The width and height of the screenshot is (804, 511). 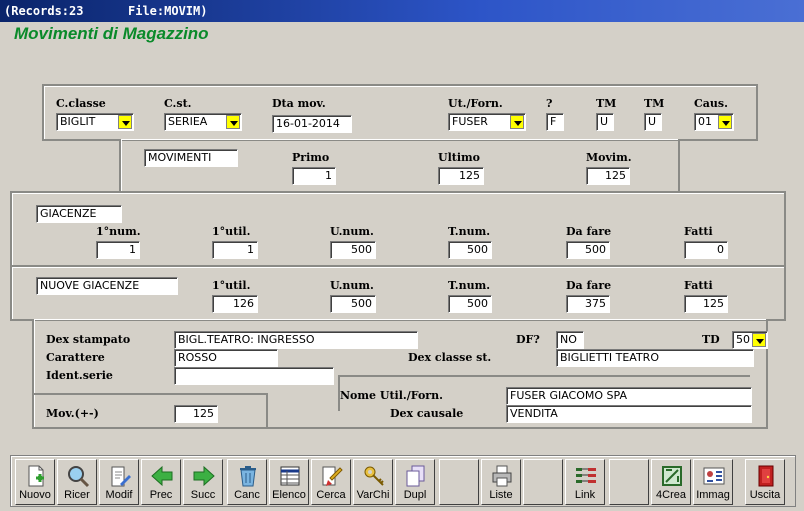 I want to click on dupl-label: Dupl, so click(x=415, y=495).